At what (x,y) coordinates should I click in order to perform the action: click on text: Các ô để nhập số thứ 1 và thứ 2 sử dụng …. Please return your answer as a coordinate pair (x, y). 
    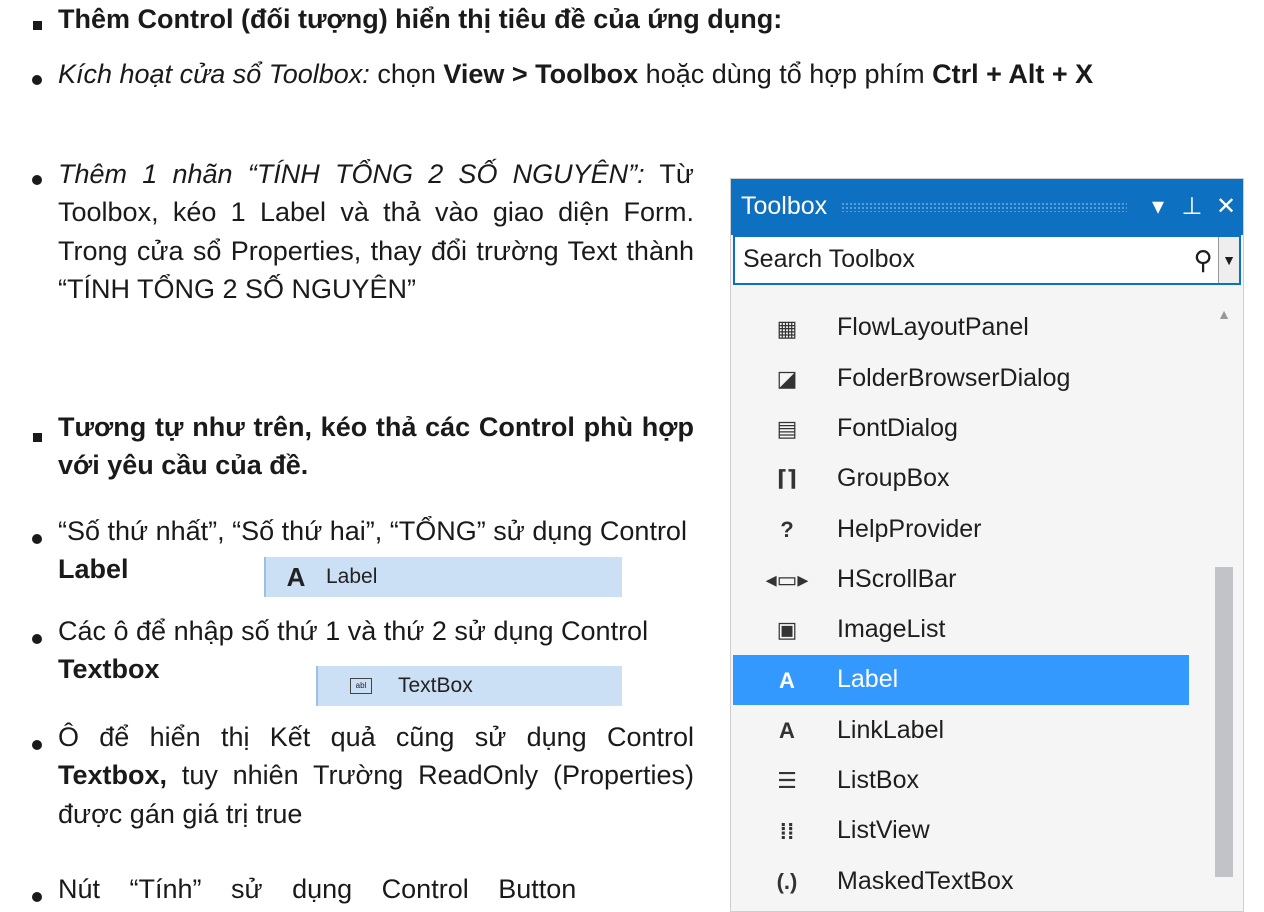
    Looking at the image, I should click on (353, 631).